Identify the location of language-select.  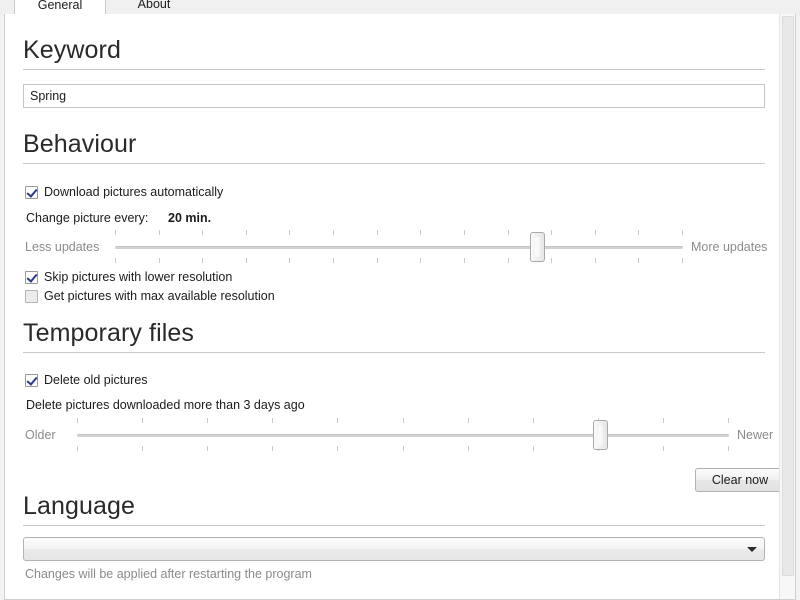
(394, 549).